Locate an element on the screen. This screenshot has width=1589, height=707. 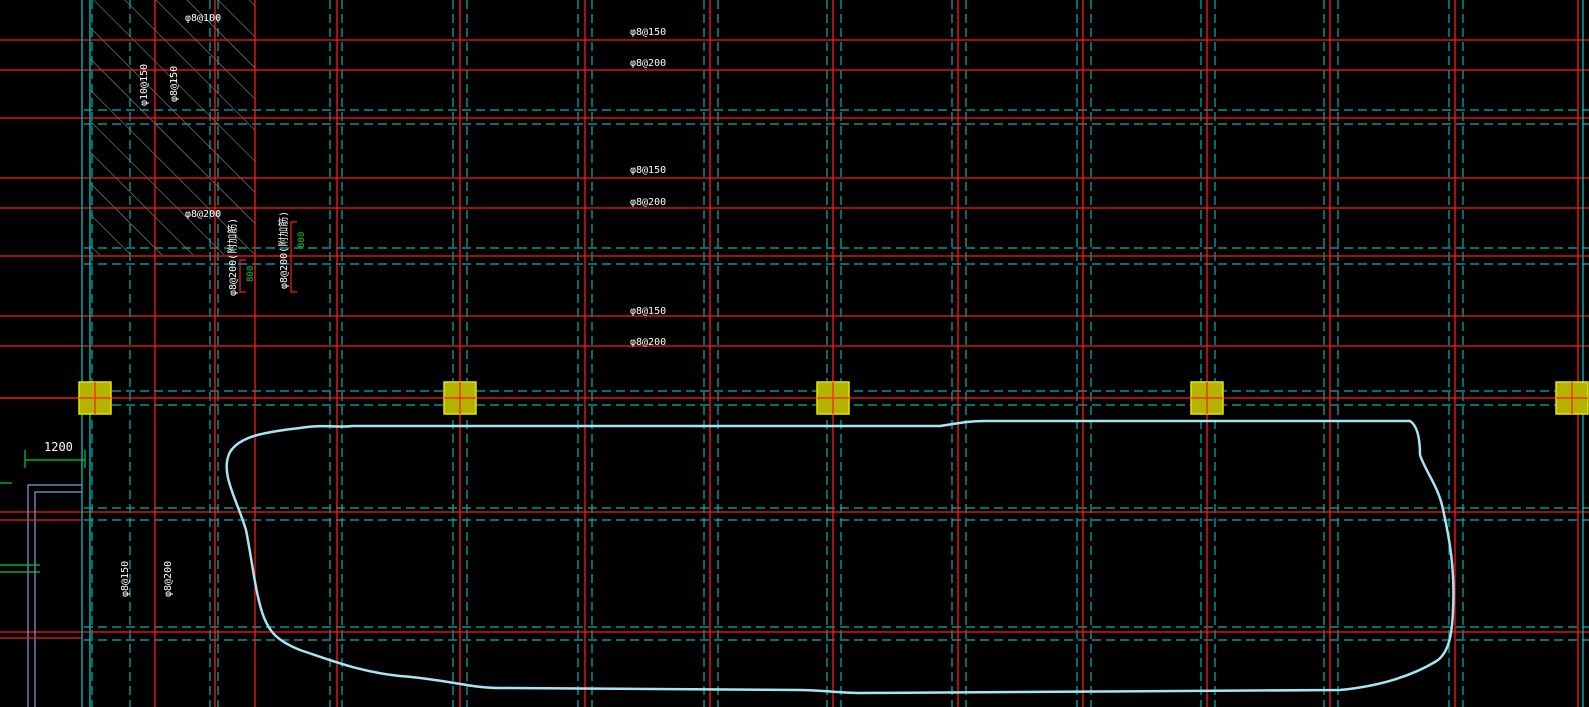
label-hatch-bottom: φ8@200 is located at coordinates (203, 214).